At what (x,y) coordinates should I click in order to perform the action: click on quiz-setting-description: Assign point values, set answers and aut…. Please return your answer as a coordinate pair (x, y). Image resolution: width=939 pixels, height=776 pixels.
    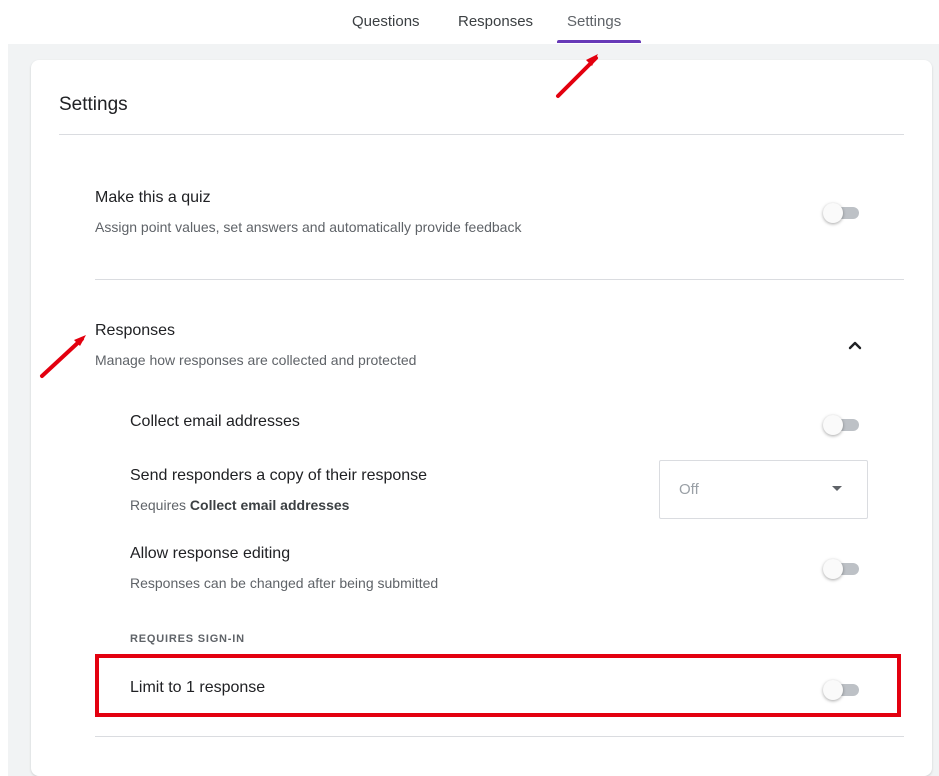
    Looking at the image, I should click on (308, 227).